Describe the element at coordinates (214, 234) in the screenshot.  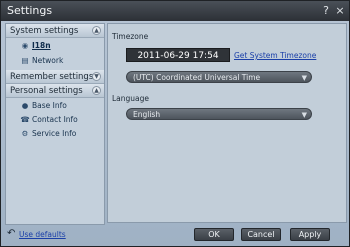
I see `ok-button: OK` at that location.